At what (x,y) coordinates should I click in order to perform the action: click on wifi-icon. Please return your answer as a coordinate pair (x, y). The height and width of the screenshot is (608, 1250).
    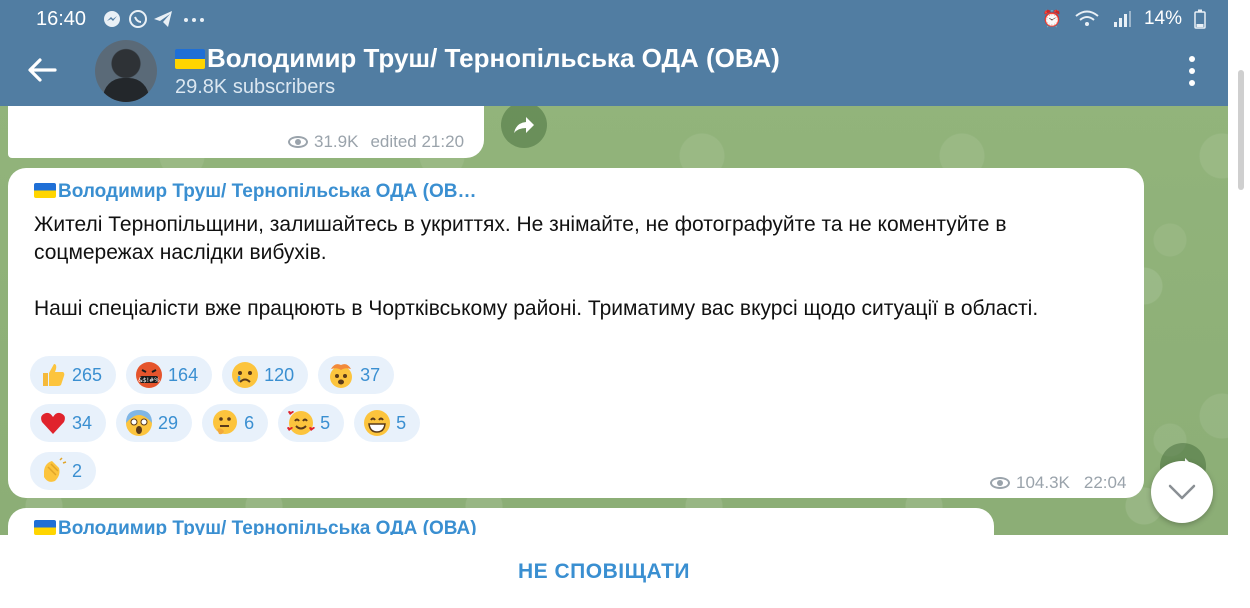
    Looking at the image, I should click on (1087, 18).